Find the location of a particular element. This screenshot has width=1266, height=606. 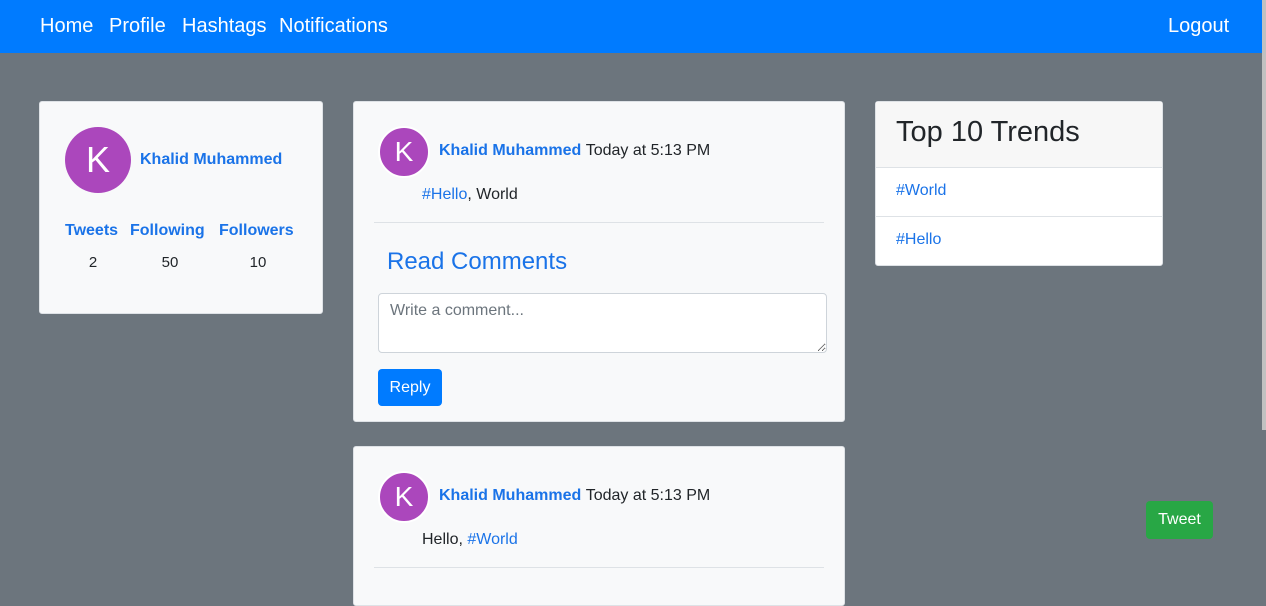

nav-profile-link: Profile is located at coordinates (137, 26).